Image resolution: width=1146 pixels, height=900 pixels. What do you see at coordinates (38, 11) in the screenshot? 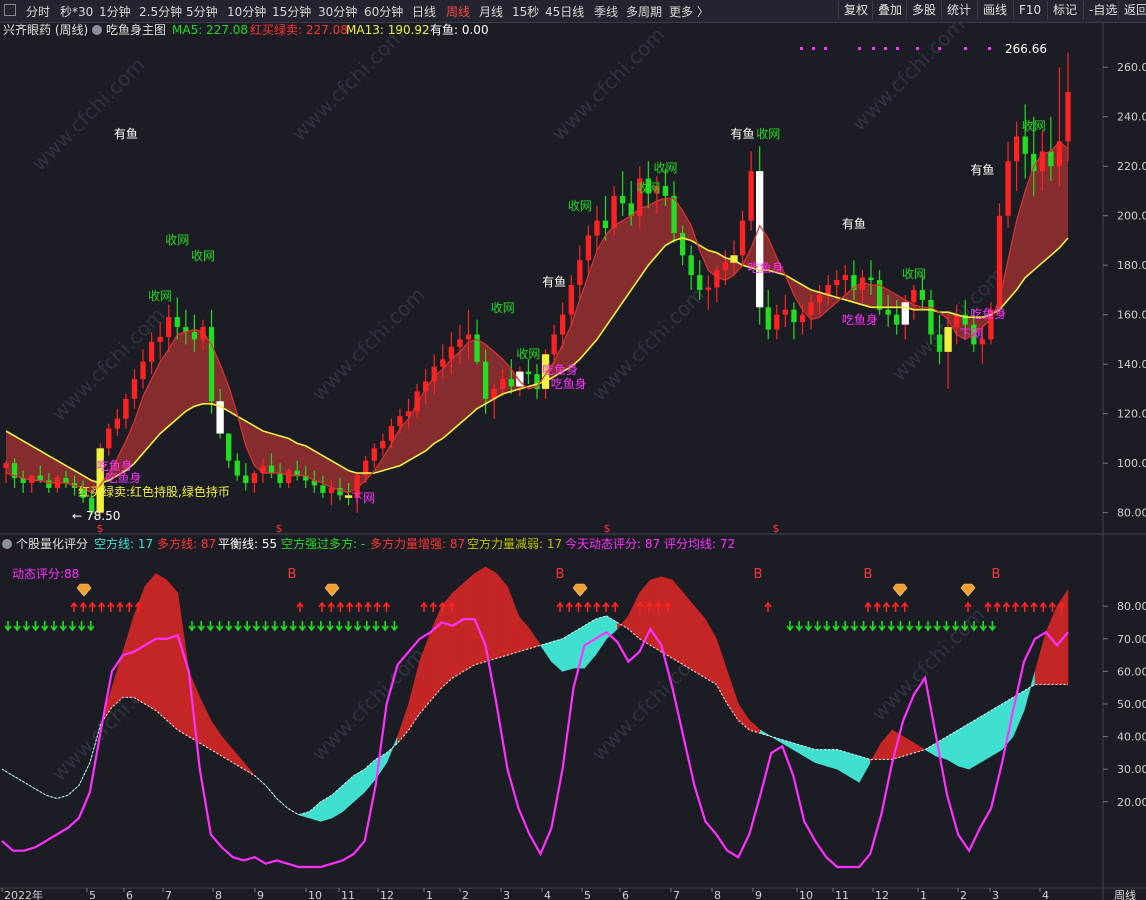
I see `period-tab: 分时` at bounding box center [38, 11].